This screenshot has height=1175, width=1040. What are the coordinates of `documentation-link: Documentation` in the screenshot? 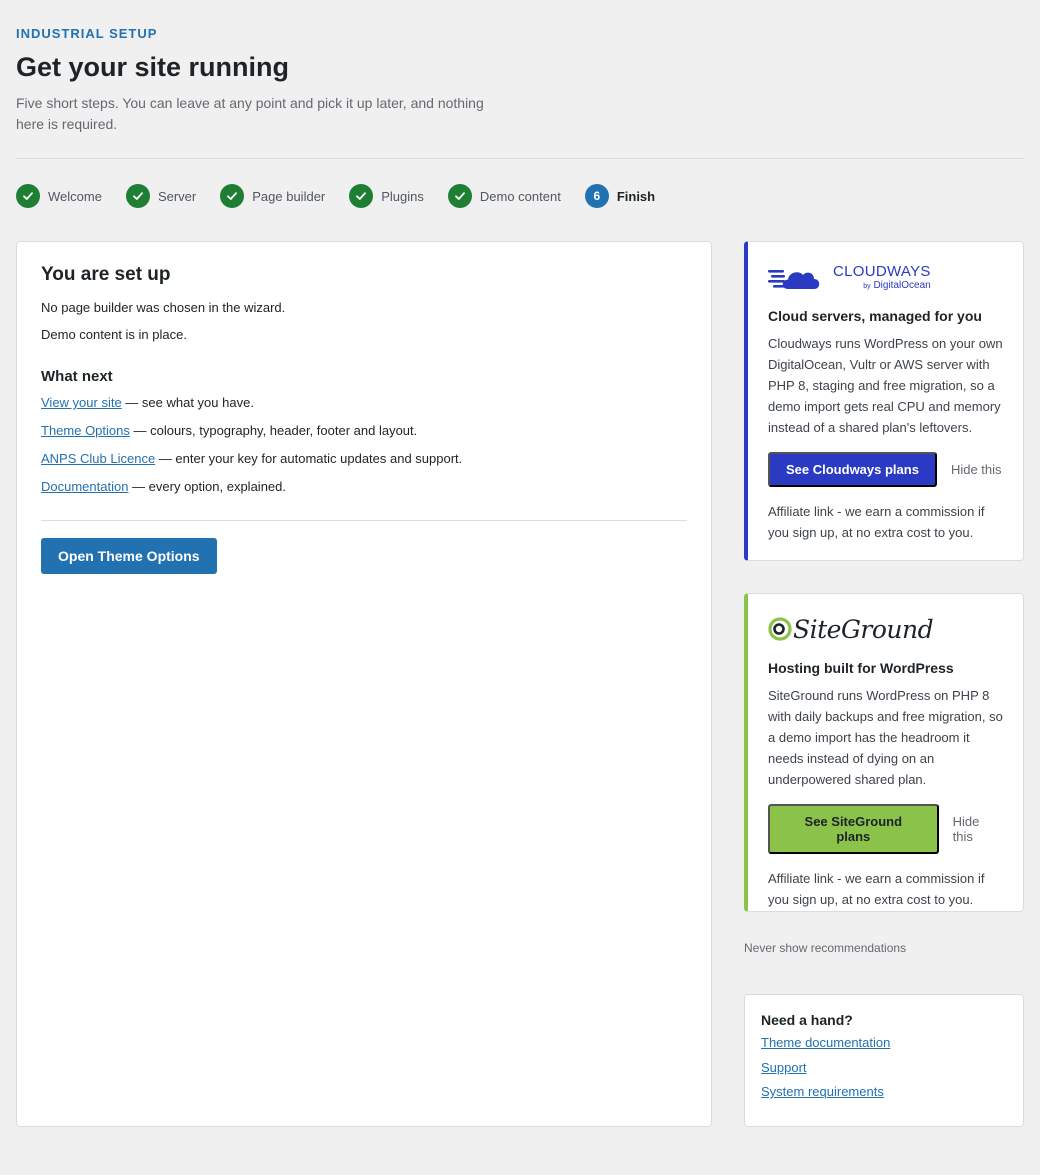 It's located at (84, 486).